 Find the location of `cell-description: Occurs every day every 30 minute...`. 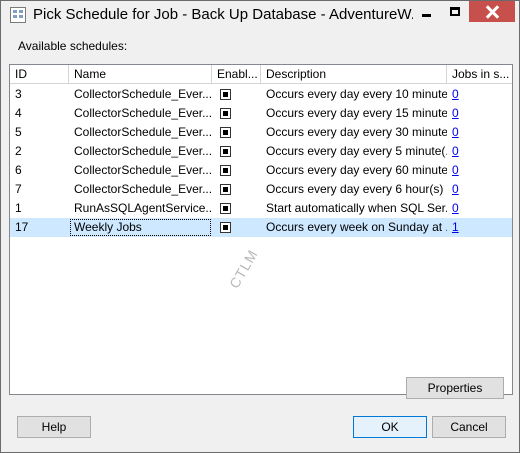

cell-description: Occurs every day every 30 minute... is located at coordinates (356, 132).